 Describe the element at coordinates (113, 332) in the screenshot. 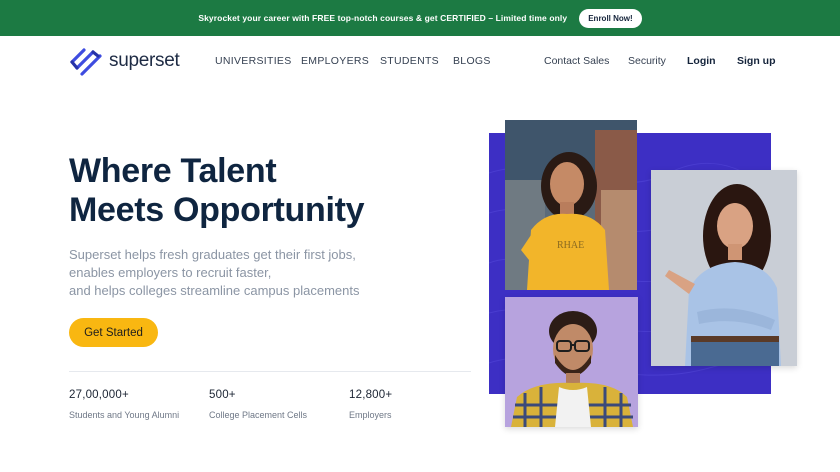

I see `get-started-button: Get Started` at that location.